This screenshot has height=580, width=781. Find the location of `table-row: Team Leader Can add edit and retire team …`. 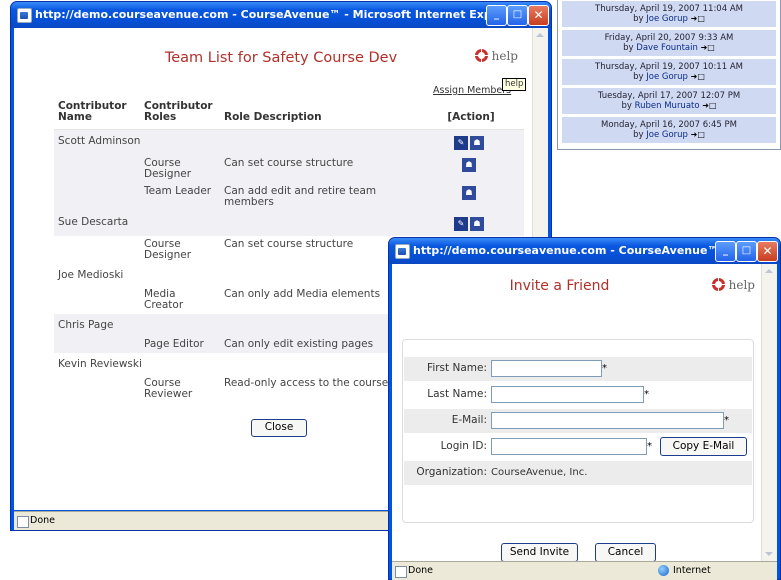

table-row: Team Leader Can add edit and retire team … is located at coordinates (289, 197).